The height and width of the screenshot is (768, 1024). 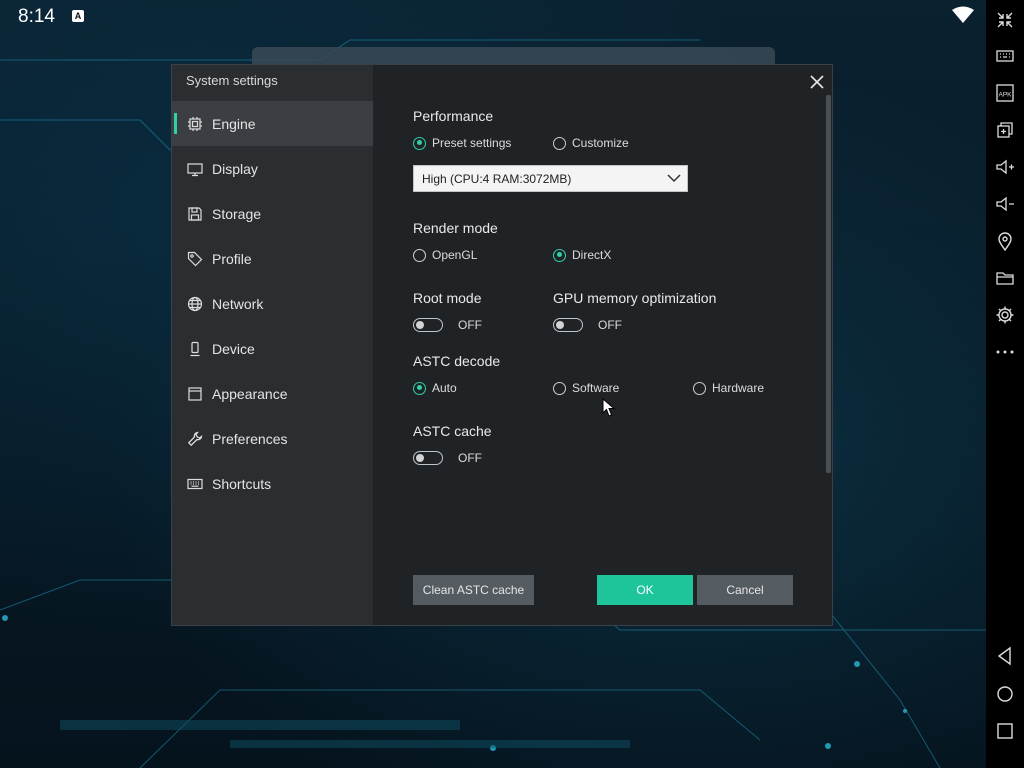 What do you see at coordinates (745, 590) in the screenshot?
I see `cancel-button: Cancel` at bounding box center [745, 590].